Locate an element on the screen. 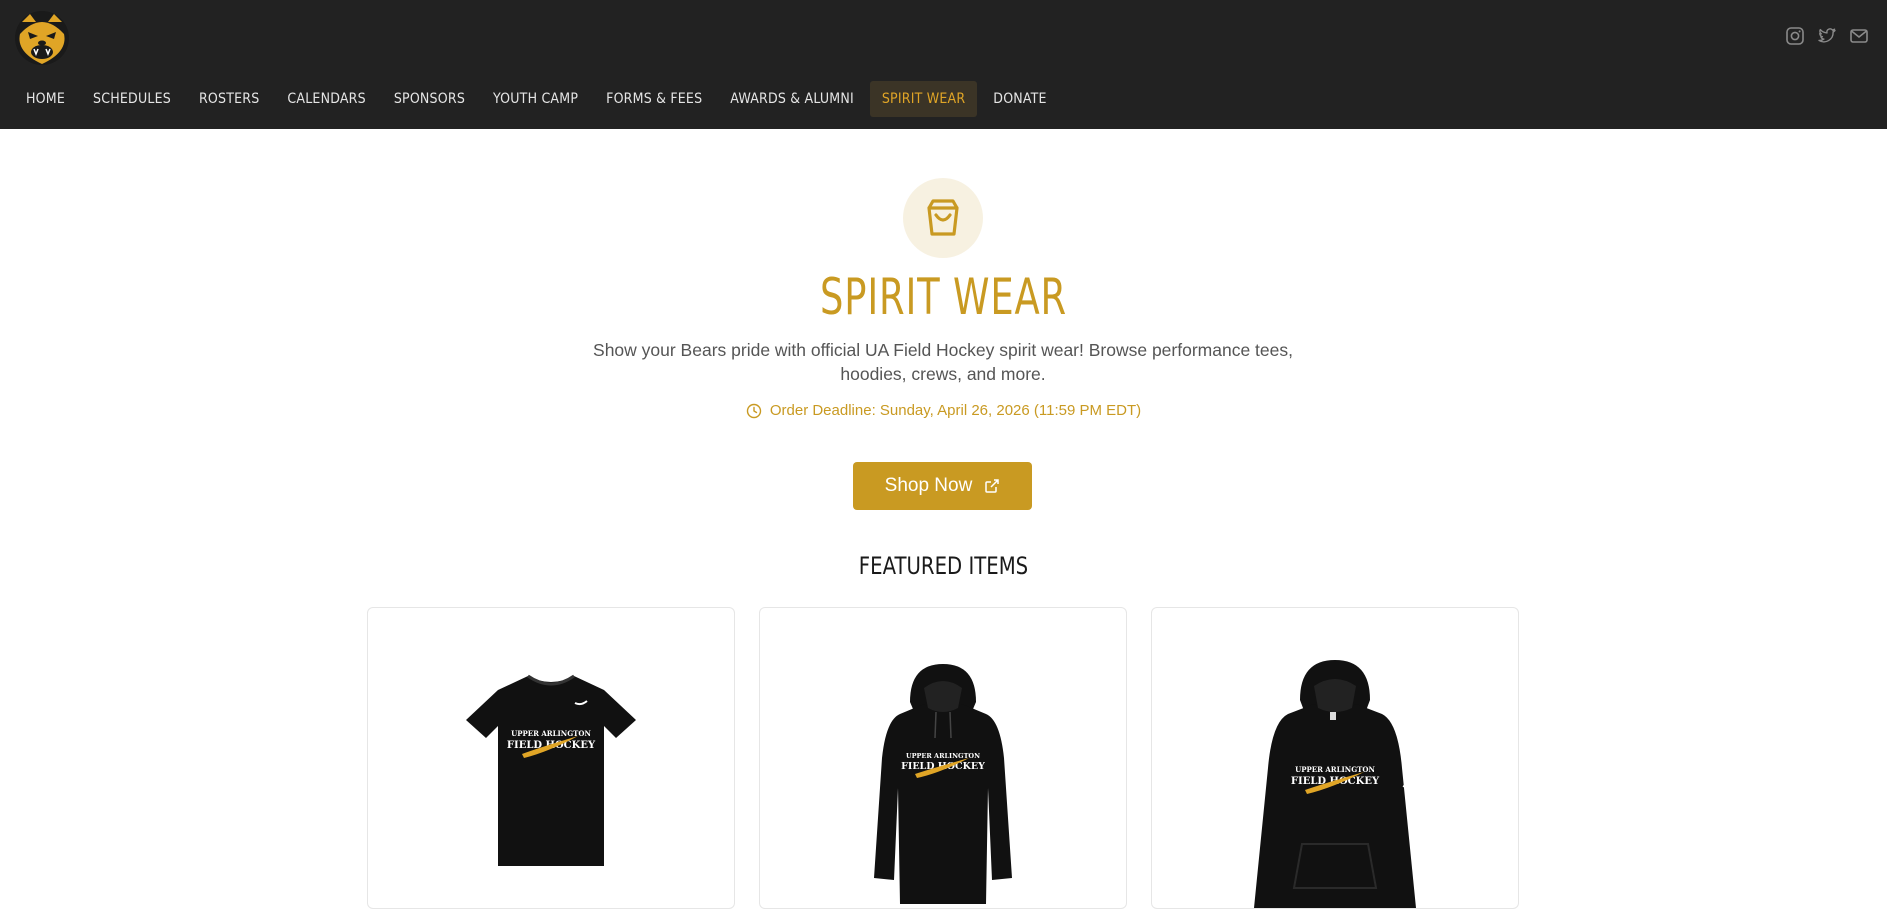 The height and width of the screenshot is (909, 1887). nav-item-forms-fees: FORMS & FEES is located at coordinates (654, 99).